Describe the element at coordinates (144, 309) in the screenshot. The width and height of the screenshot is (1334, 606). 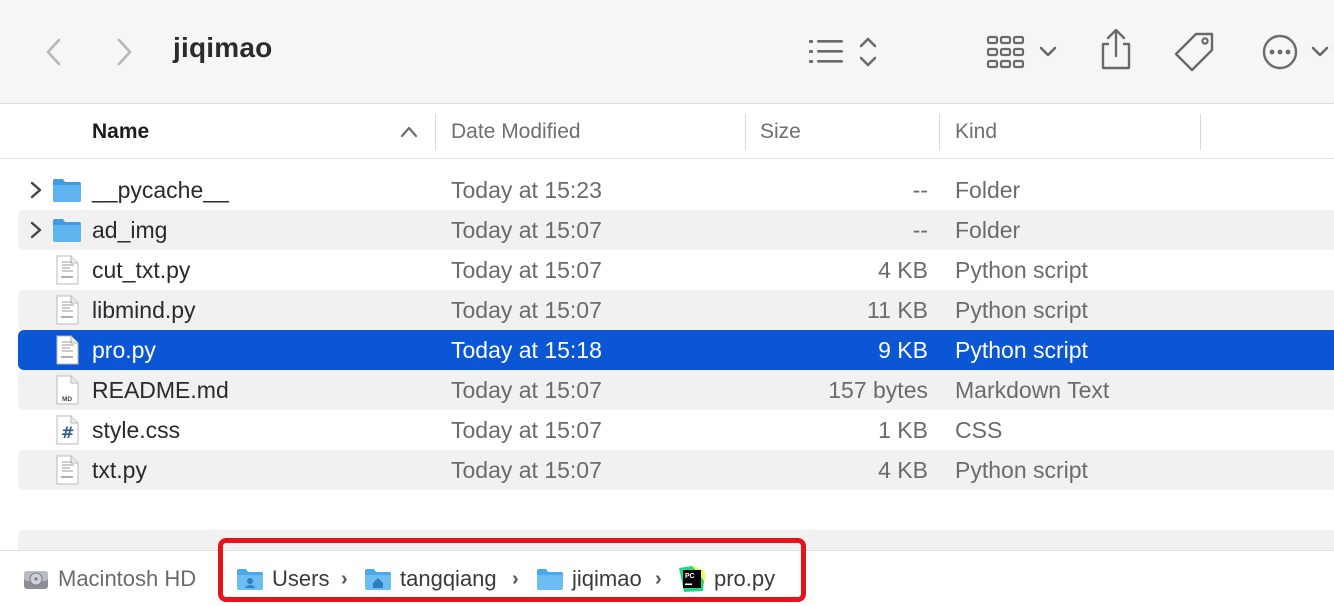
I see `file-name: libmind.py` at that location.